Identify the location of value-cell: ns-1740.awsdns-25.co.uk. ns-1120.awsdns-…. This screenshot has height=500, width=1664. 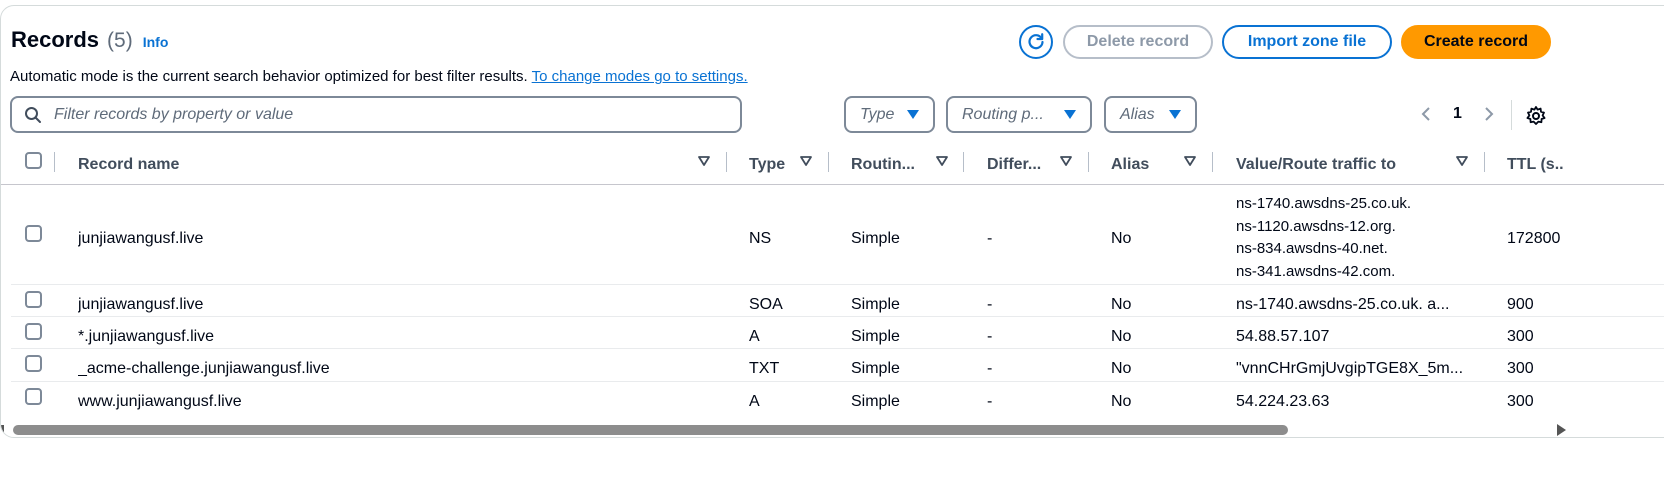
(1323, 238).